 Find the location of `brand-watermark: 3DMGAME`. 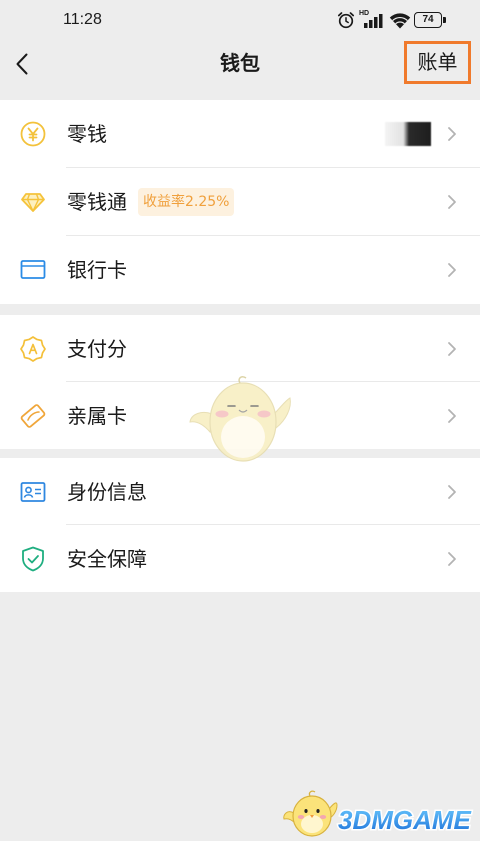

brand-watermark: 3DMGAME is located at coordinates (405, 820).